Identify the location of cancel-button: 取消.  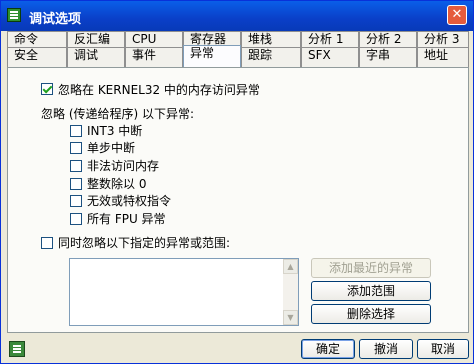
(443, 349).